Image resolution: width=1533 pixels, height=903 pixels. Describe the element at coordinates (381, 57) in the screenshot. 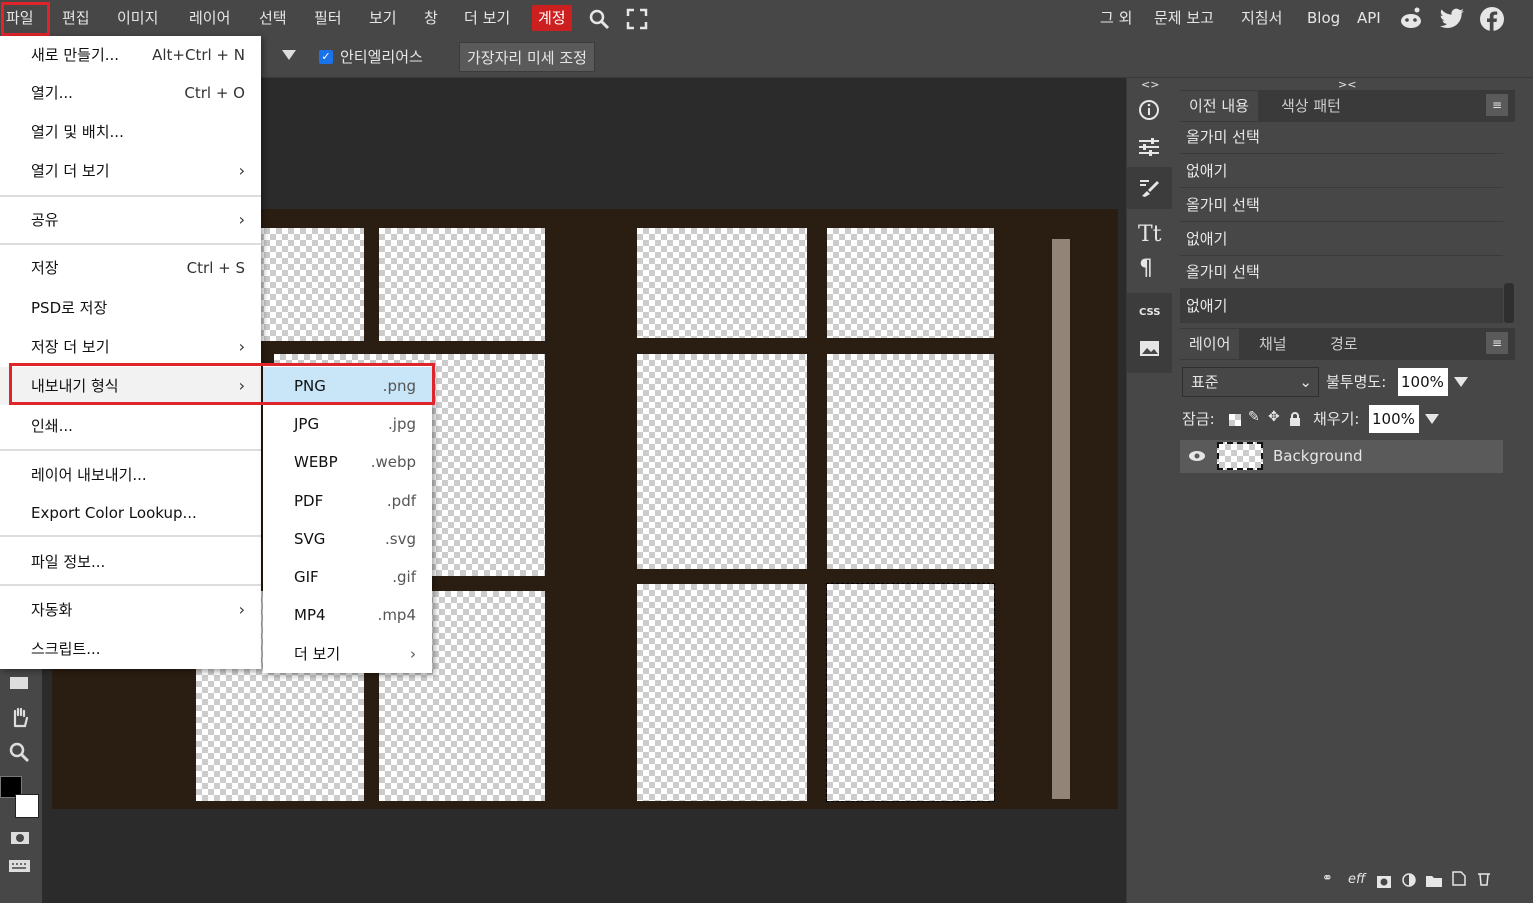

I see `antialias-label: 안티엘리어스` at that location.